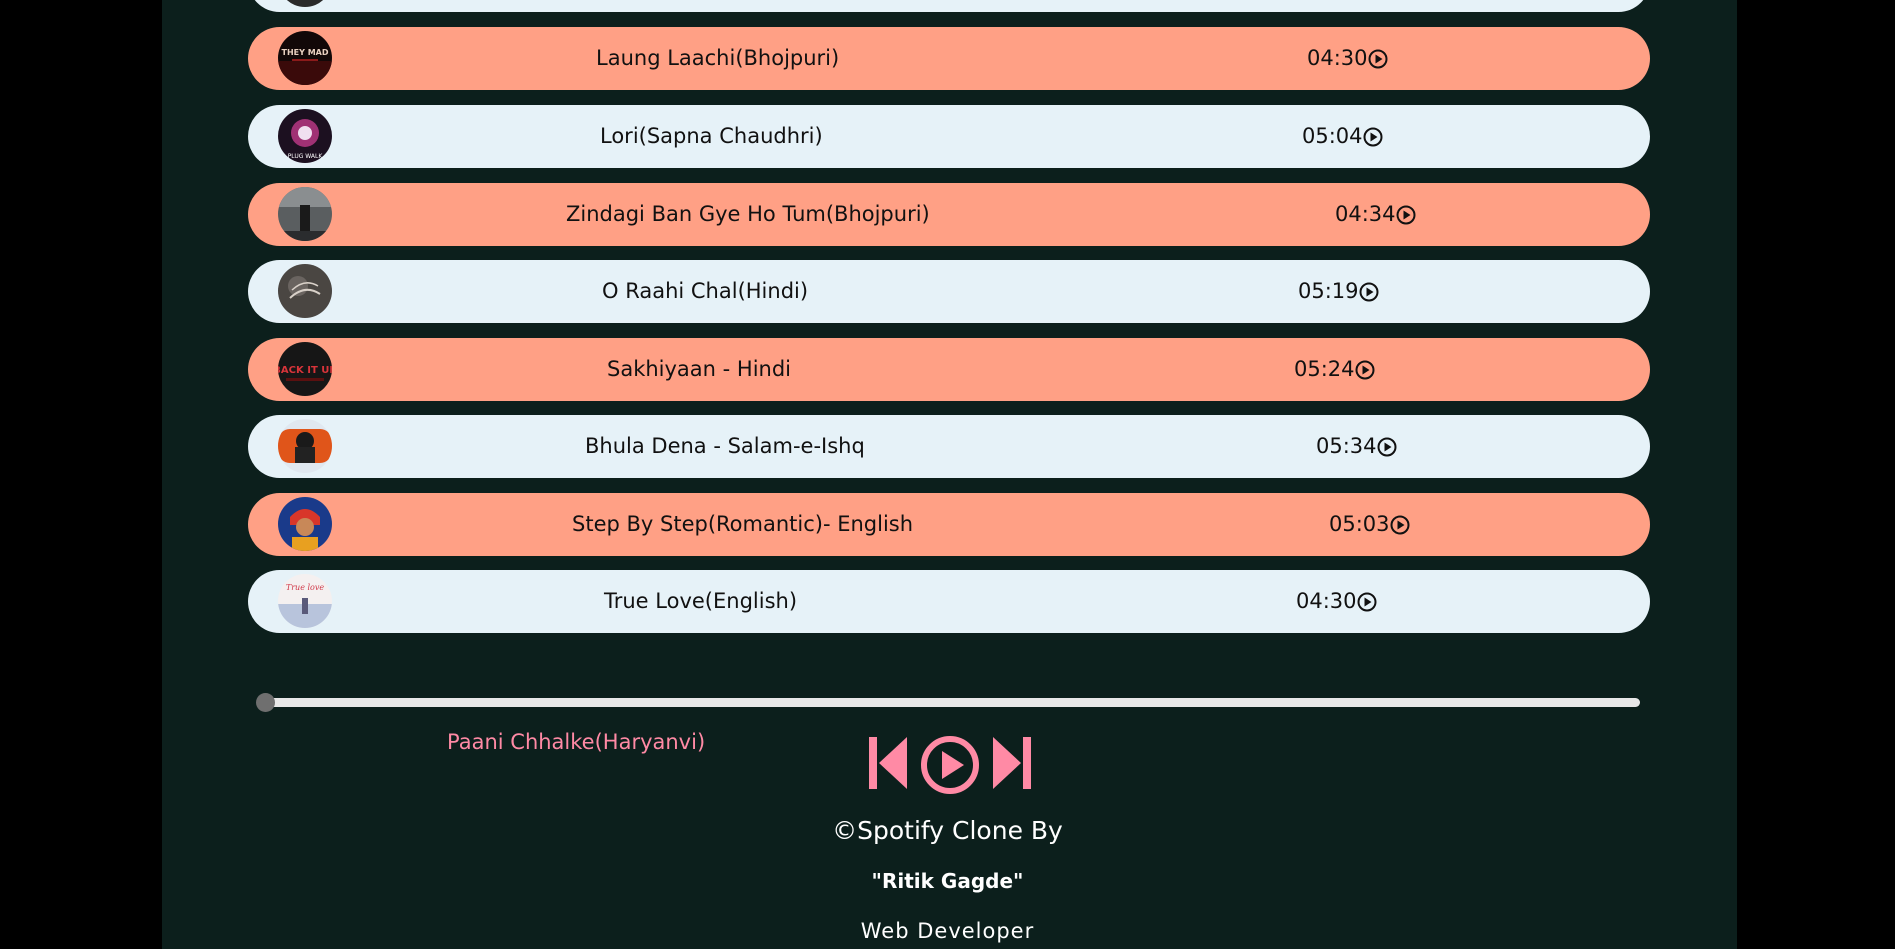 This screenshot has width=1895, height=949. I want to click on song-row: Bhula Dena - Salam-e-Ishq 05:34, so click(949, 446).